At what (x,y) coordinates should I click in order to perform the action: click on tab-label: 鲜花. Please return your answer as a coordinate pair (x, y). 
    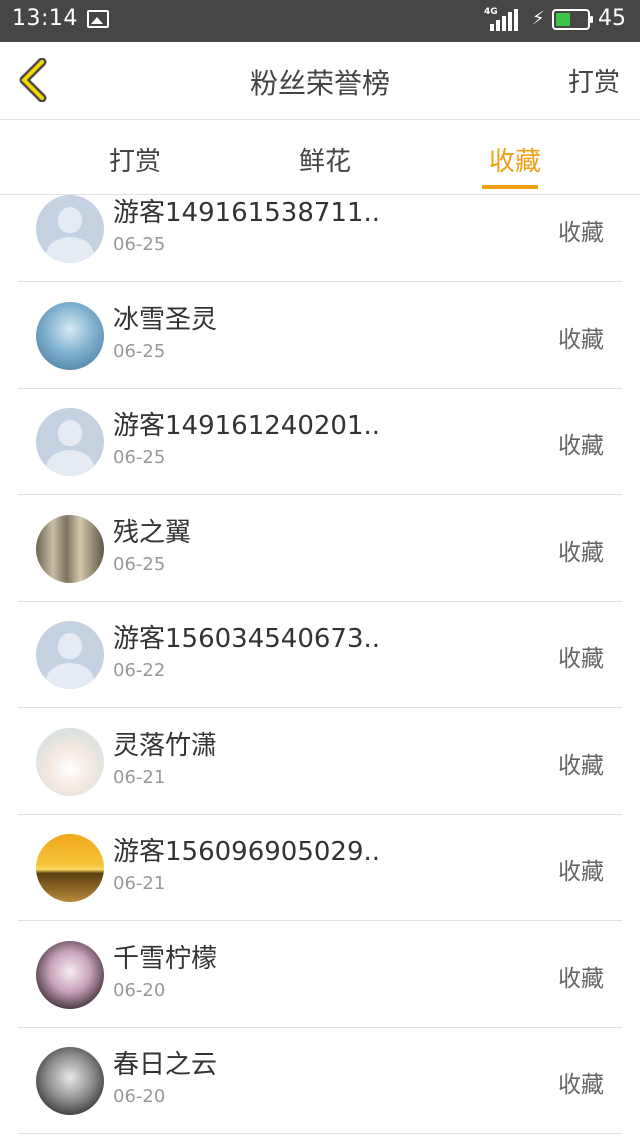
    Looking at the image, I should click on (324, 162).